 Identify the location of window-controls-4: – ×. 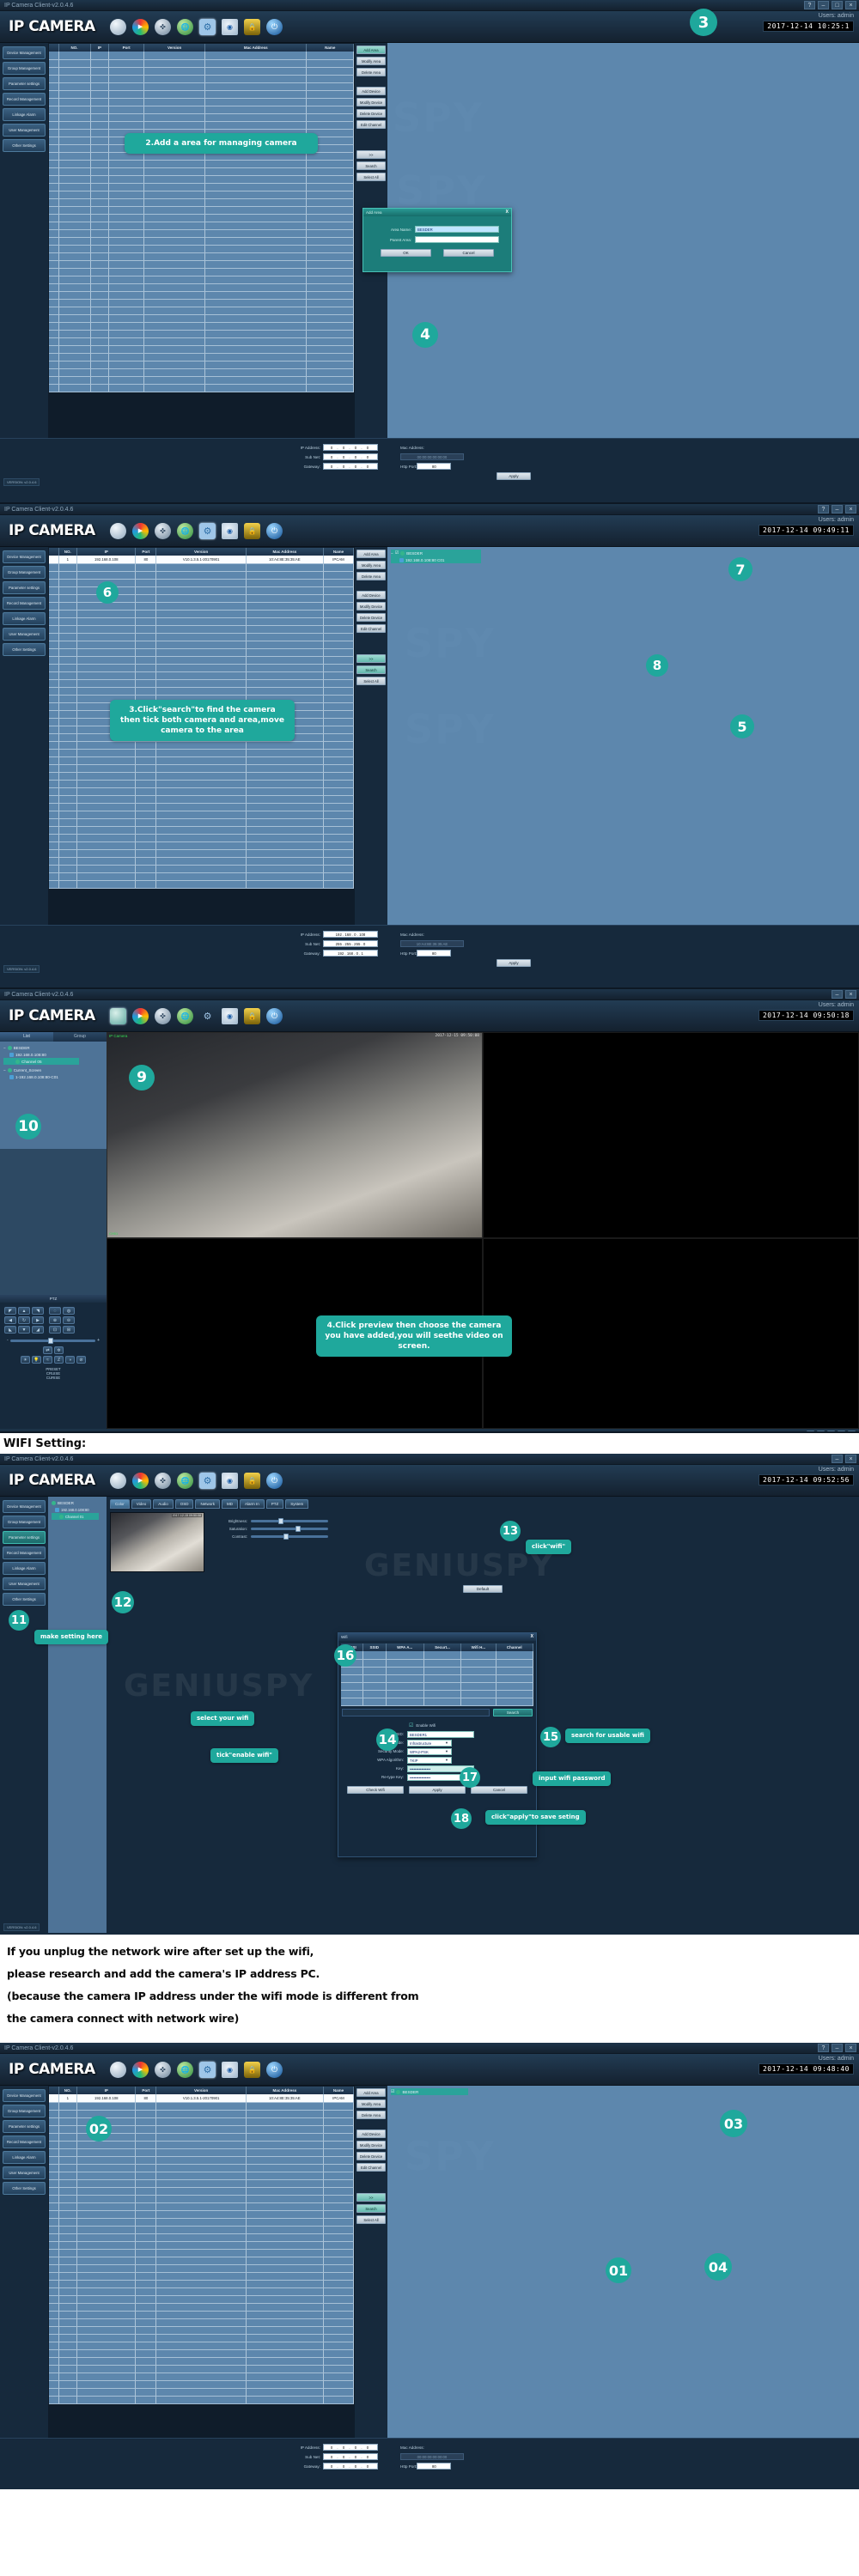
(844, 1459).